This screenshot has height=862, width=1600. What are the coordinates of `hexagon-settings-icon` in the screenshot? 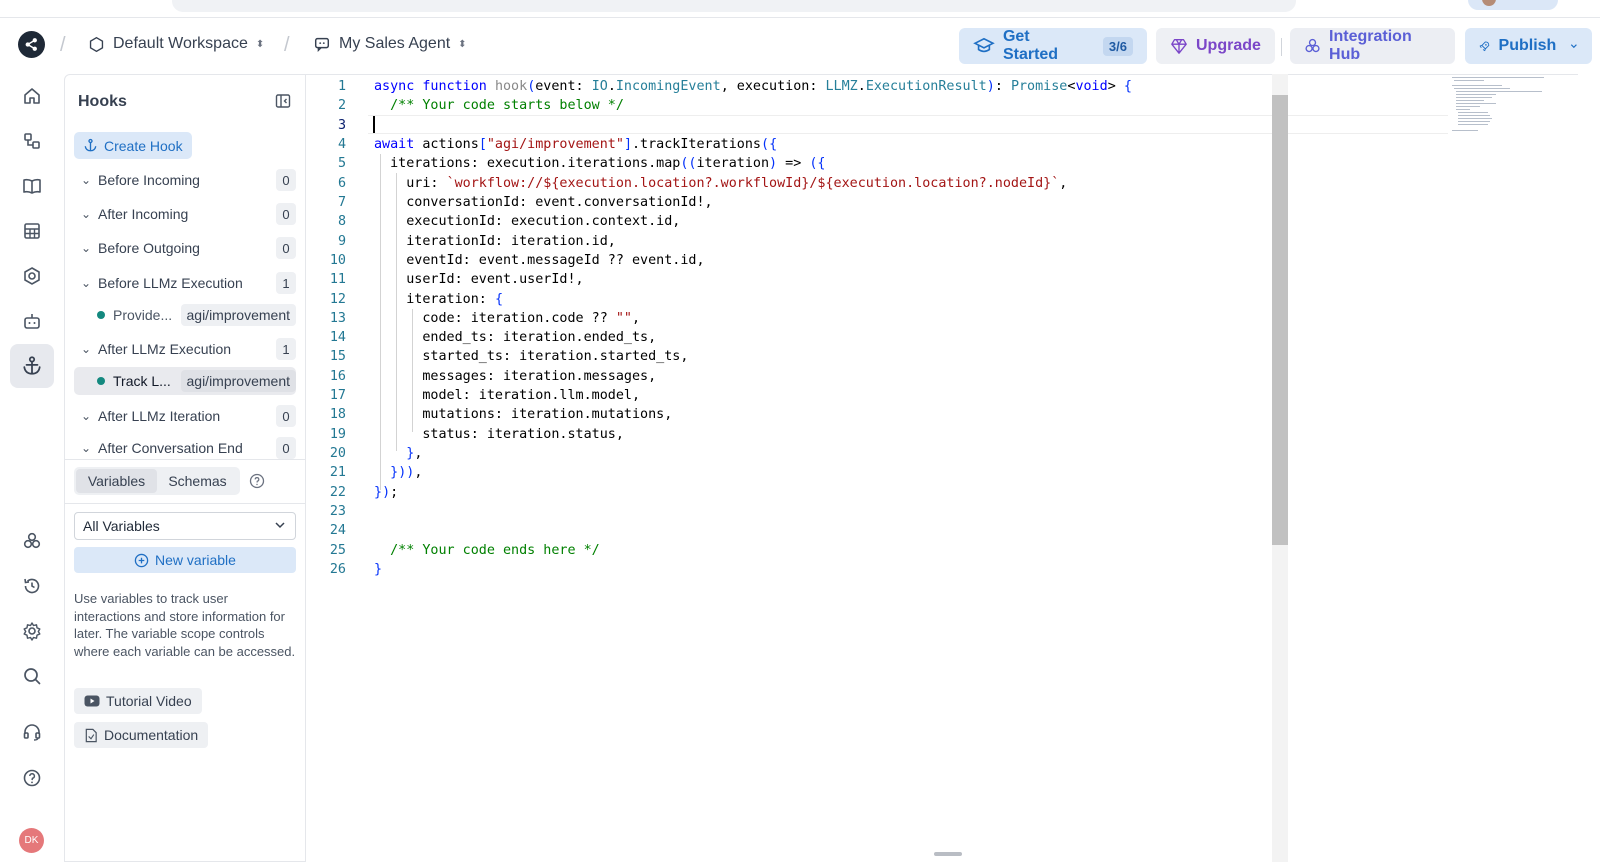 It's located at (32, 276).